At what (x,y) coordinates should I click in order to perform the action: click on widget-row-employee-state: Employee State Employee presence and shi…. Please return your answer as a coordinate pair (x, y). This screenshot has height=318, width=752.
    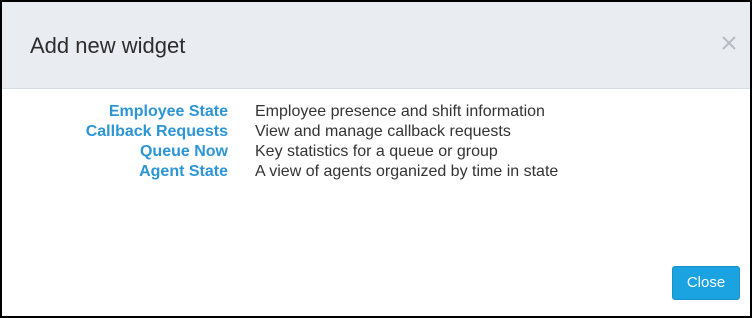
    Looking at the image, I should click on (376, 112).